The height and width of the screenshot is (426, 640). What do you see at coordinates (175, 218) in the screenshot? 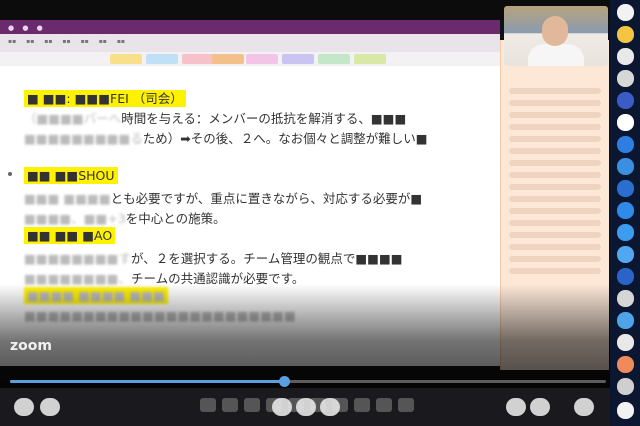
I see `note-text: を中心との施策。` at bounding box center [175, 218].